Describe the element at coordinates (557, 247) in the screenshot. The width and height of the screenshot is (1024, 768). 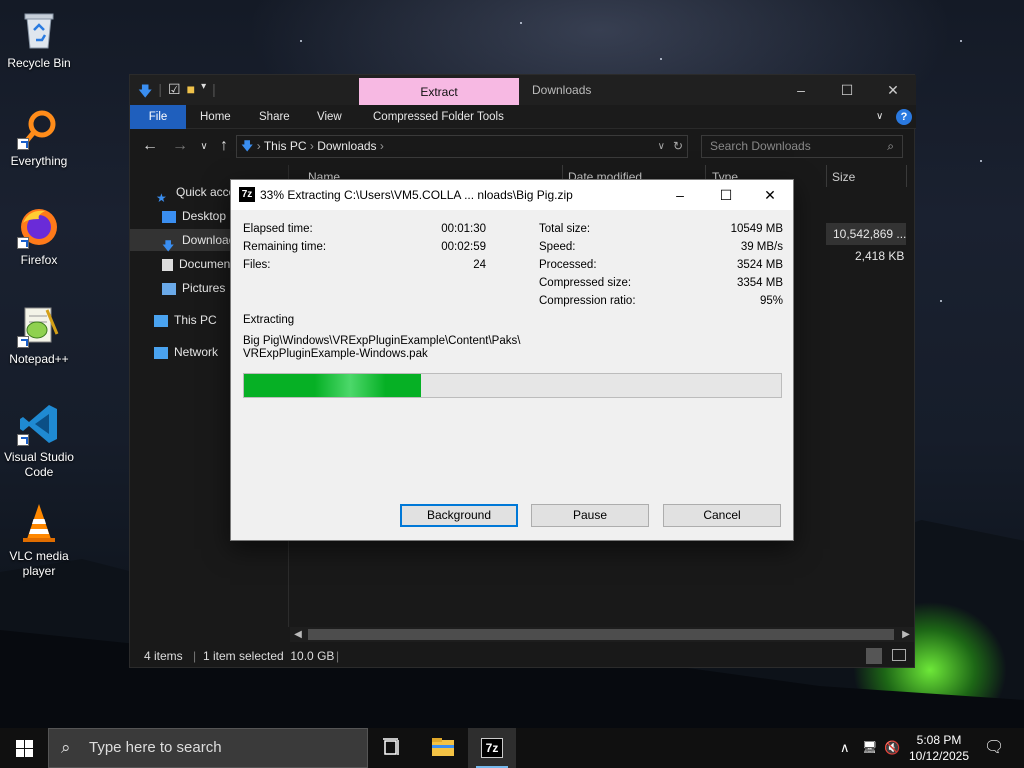
I see `speed-label: Speed:` at that location.